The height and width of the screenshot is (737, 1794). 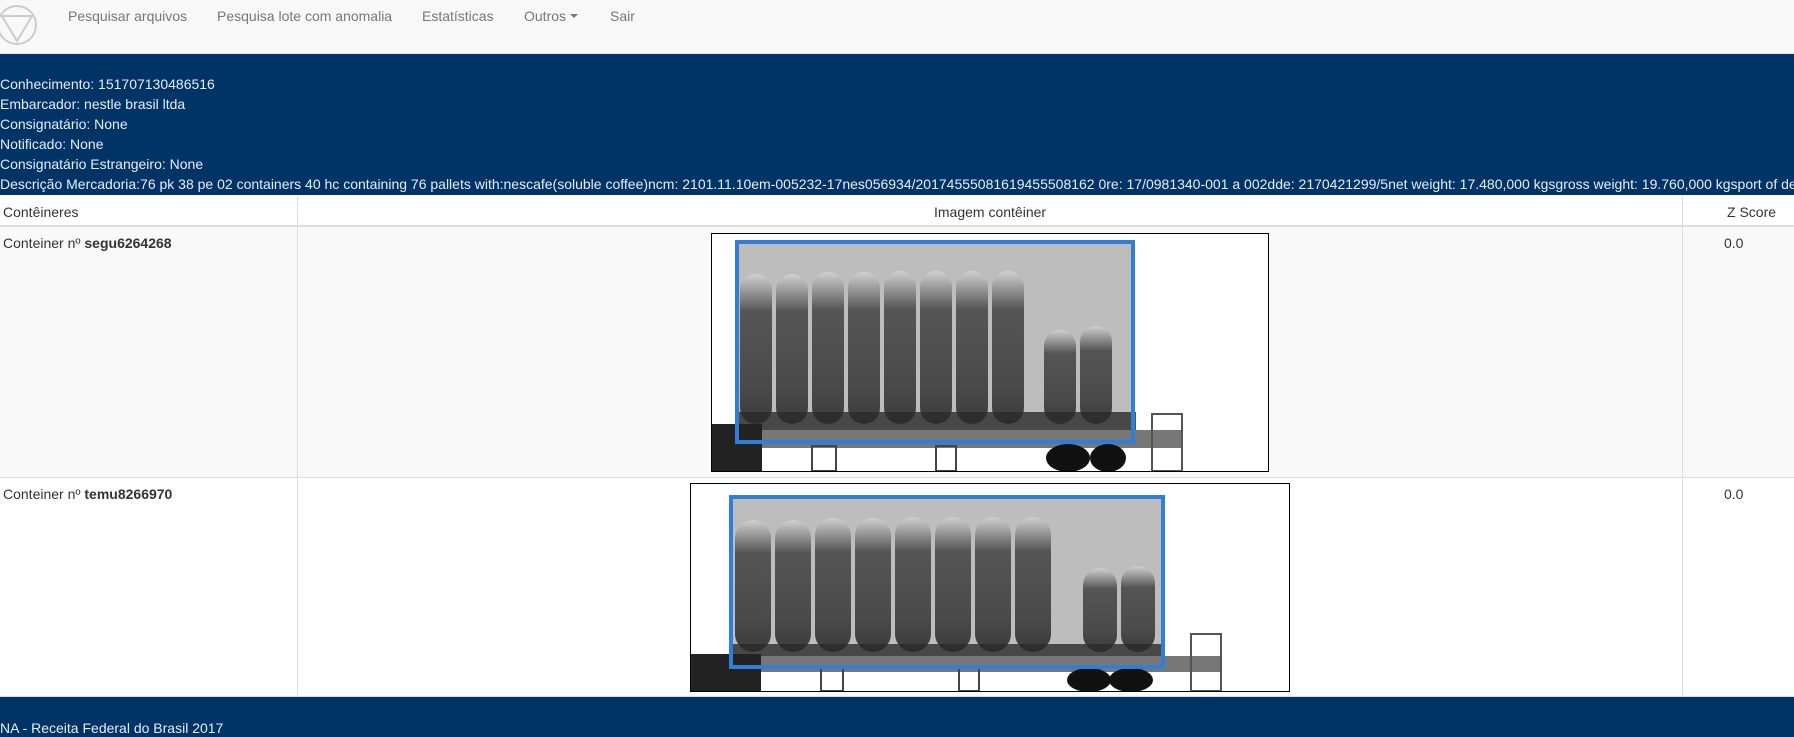 I want to click on table-header: Contêineres Imagem contêiner Z Score, so click(x=897, y=211).